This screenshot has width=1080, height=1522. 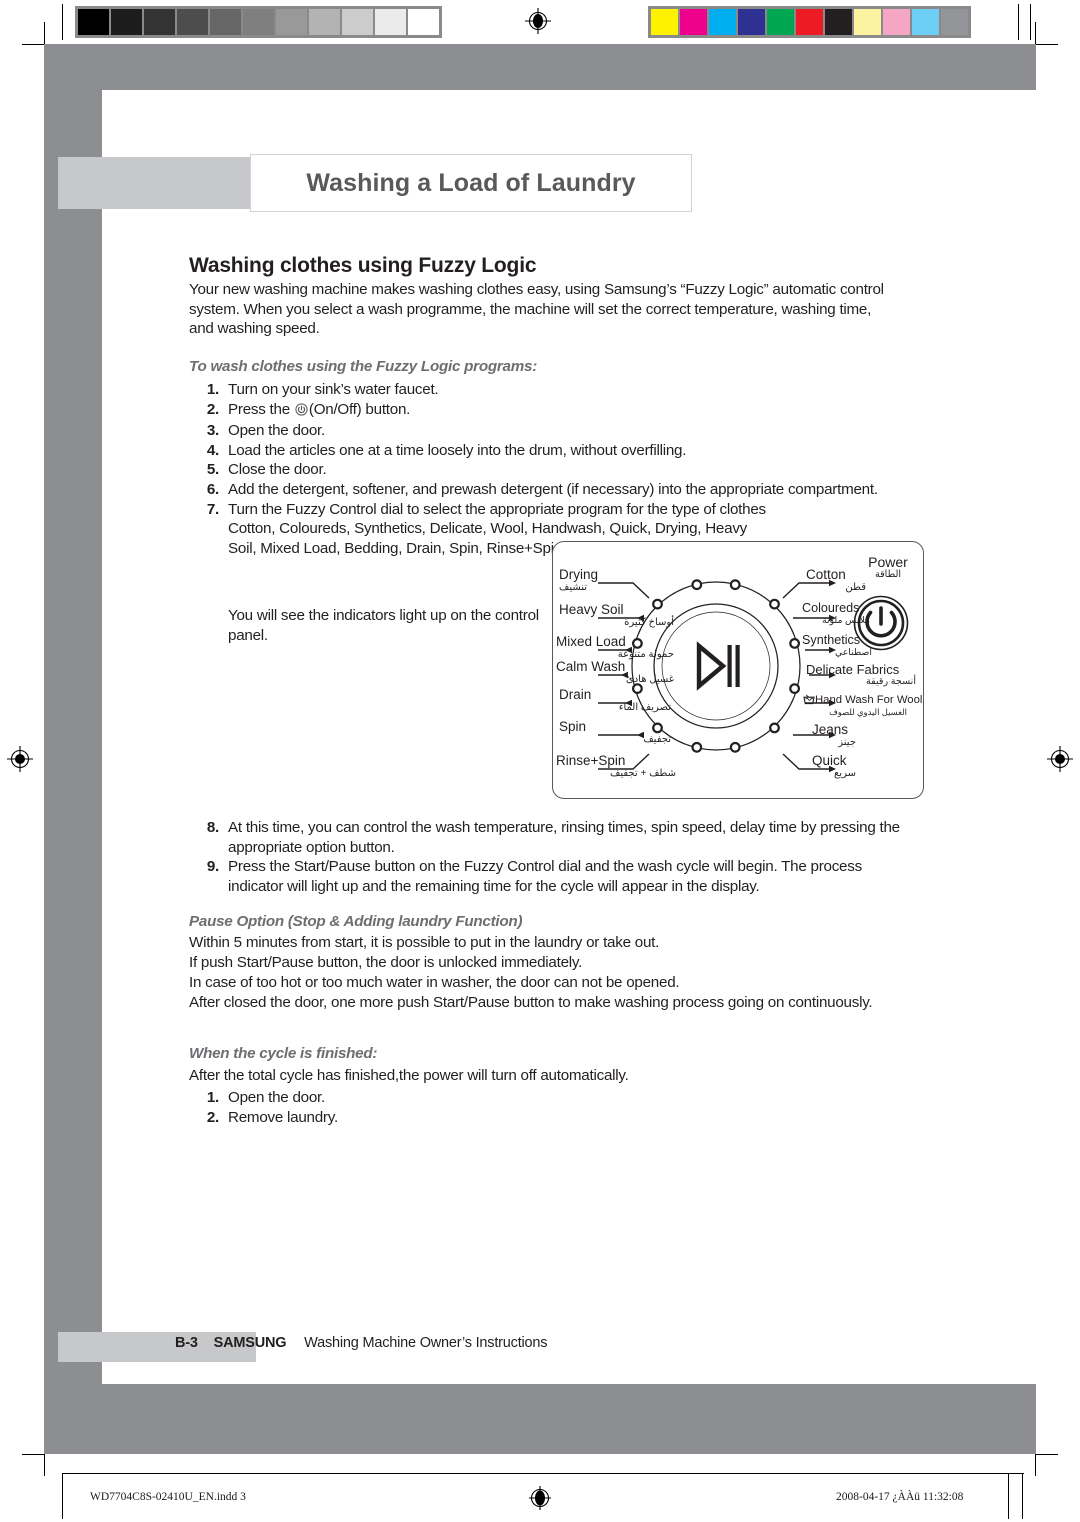 I want to click on hand-wash-icon, so click(x=809, y=701).